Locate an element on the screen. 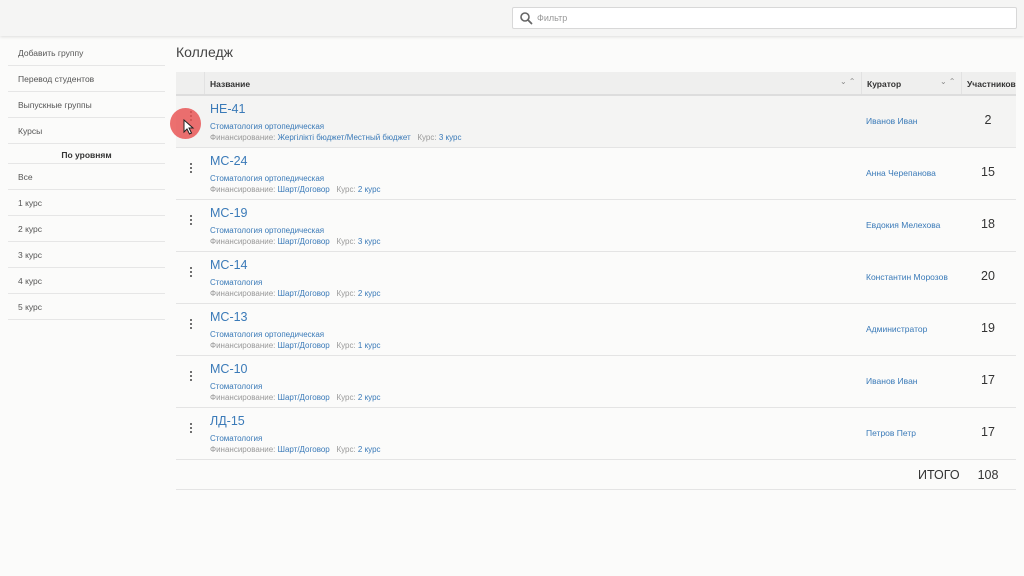  course-value: 1 курс is located at coordinates (369, 345).